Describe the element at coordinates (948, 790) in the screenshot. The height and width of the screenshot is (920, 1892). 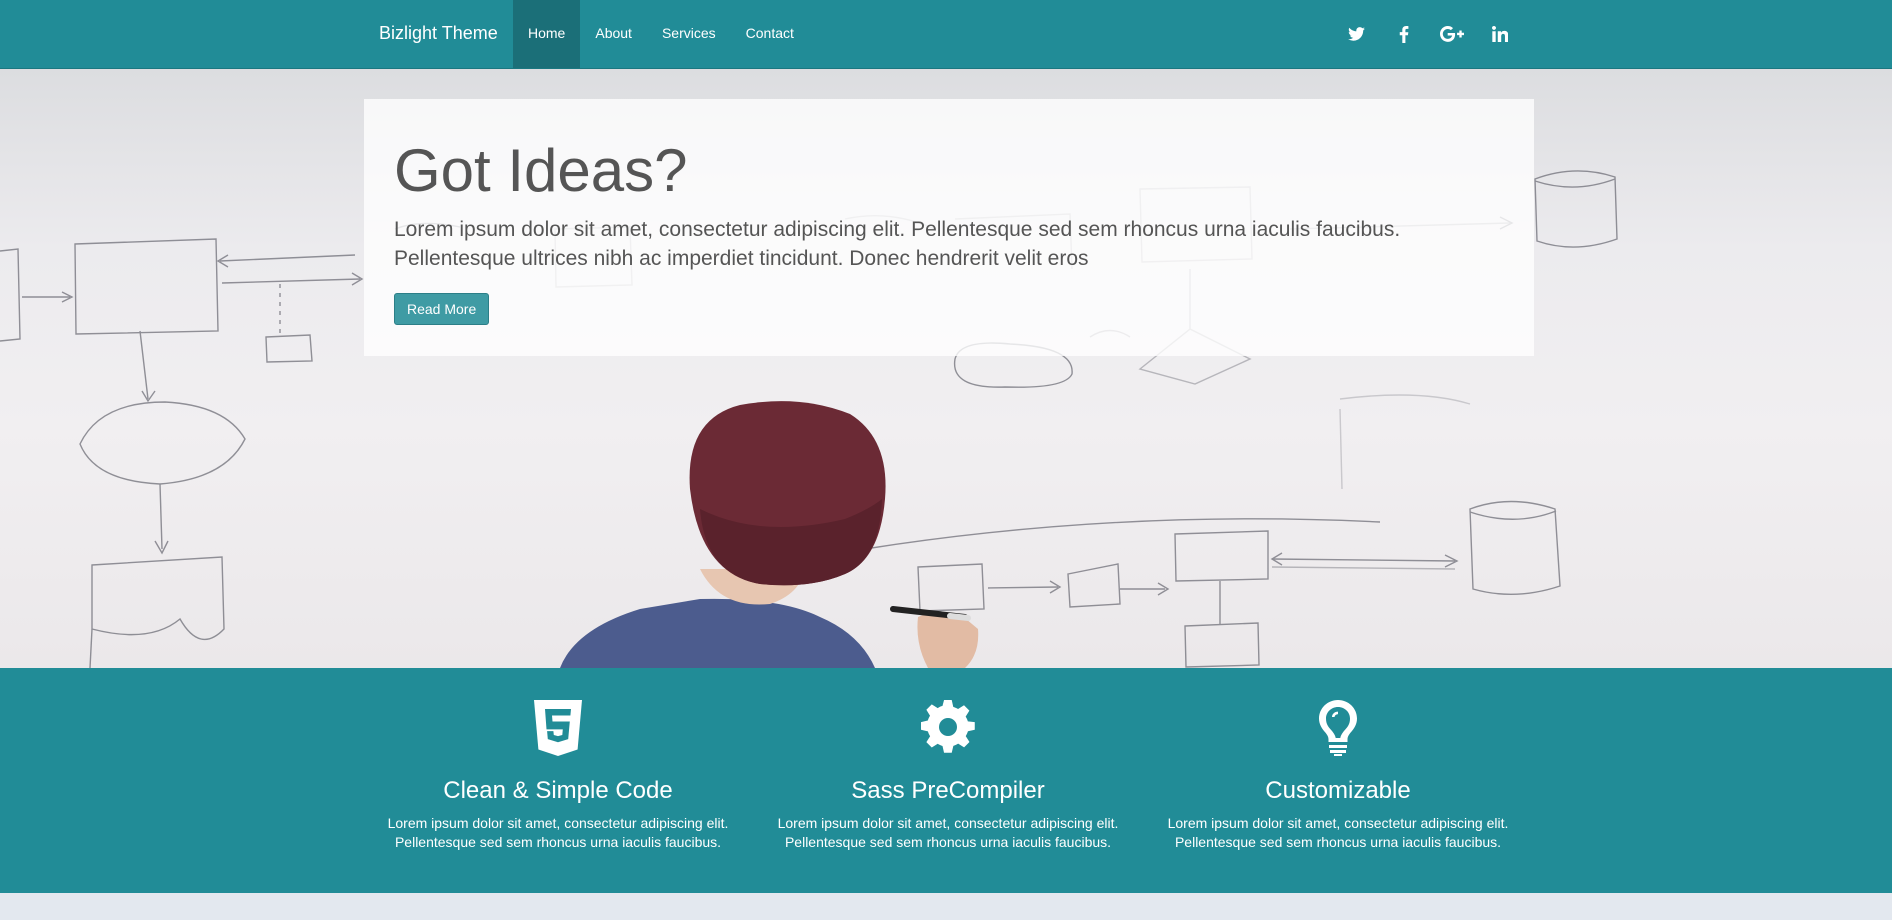
I see `feature-title: Sass PreCompiler` at that location.